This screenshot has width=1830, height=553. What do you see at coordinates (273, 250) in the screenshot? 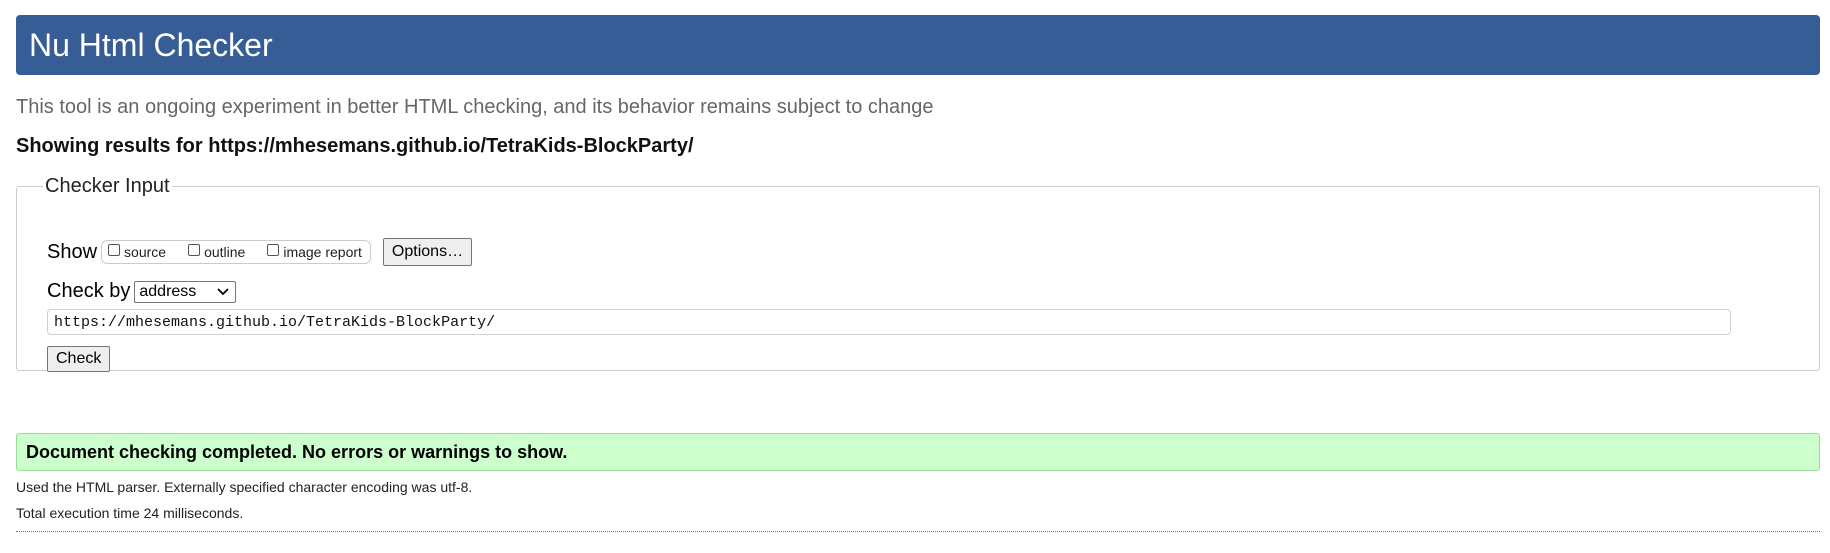
I see `image-report-checkbox` at bounding box center [273, 250].